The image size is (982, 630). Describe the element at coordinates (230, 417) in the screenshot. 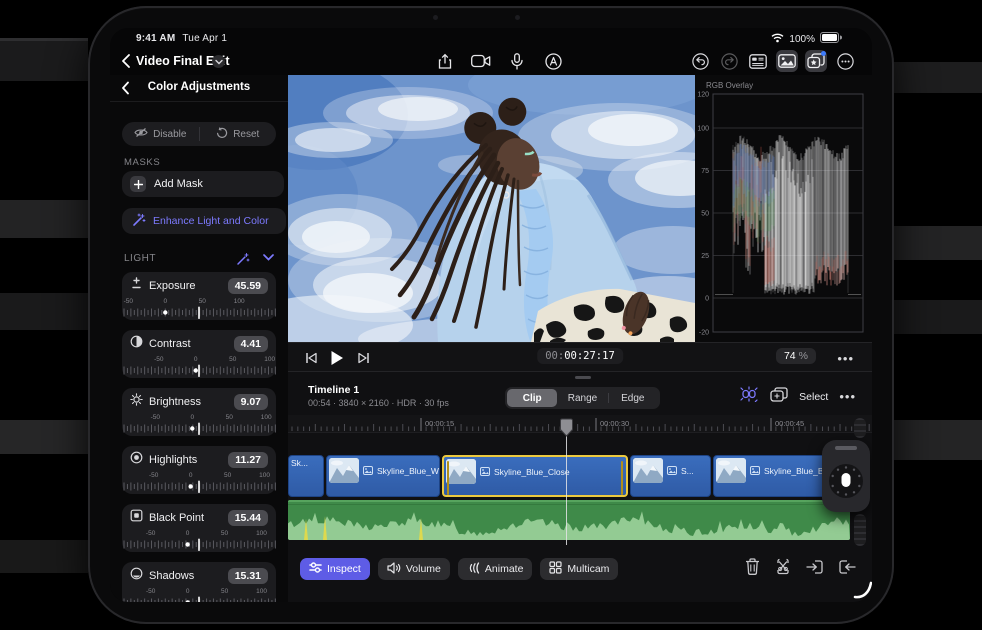

I see `svg-text: 50` at that location.